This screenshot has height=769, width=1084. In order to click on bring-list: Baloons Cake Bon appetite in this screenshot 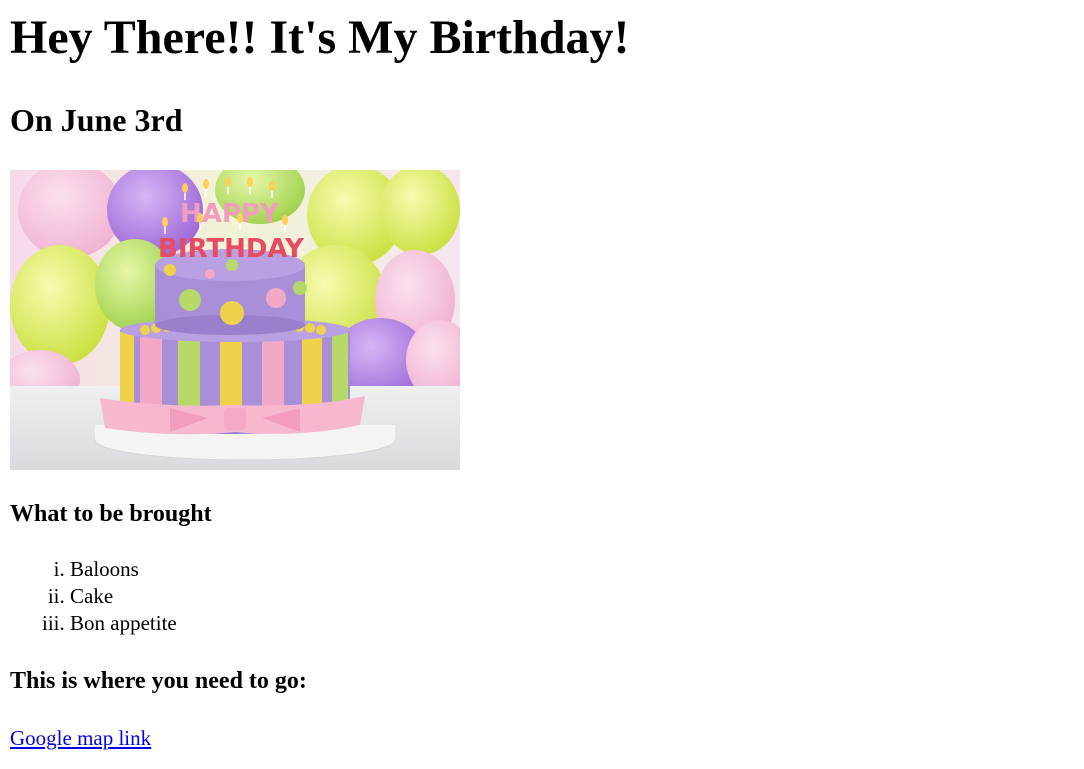, I will do `click(547, 596)`.